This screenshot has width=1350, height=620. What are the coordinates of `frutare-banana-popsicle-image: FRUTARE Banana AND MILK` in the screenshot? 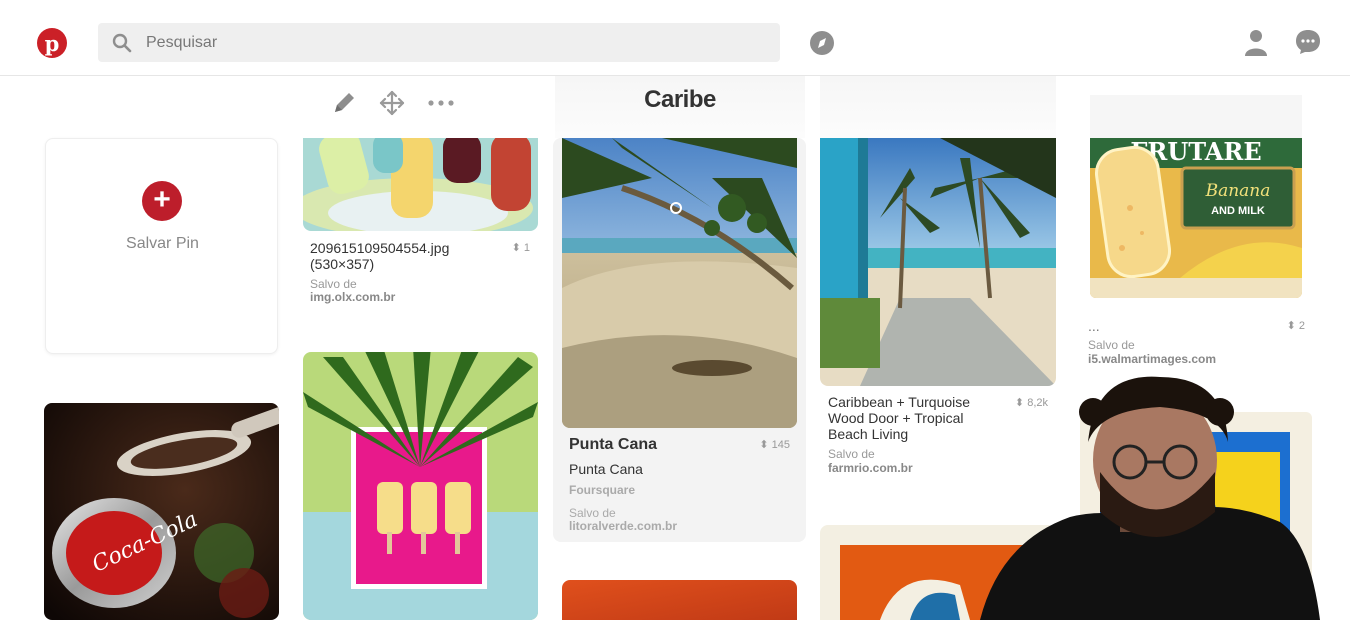 It's located at (1196, 218).